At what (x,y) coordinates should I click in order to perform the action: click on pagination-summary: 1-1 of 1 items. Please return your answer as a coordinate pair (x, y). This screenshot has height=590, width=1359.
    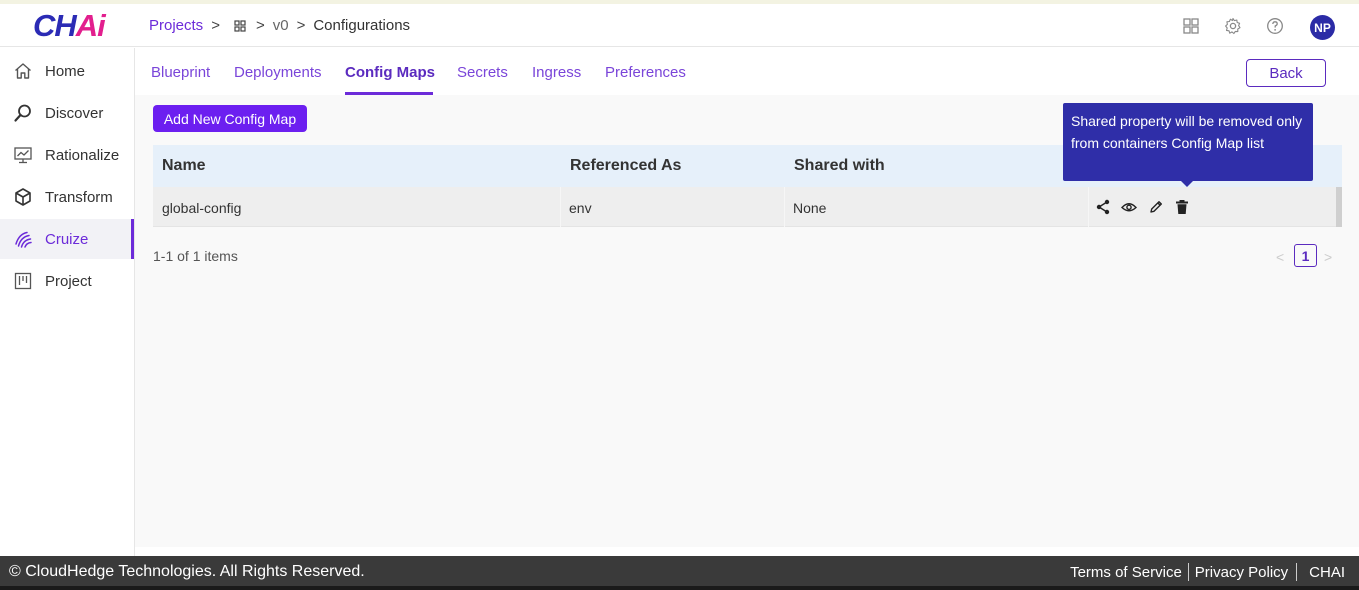
    Looking at the image, I should click on (195, 256).